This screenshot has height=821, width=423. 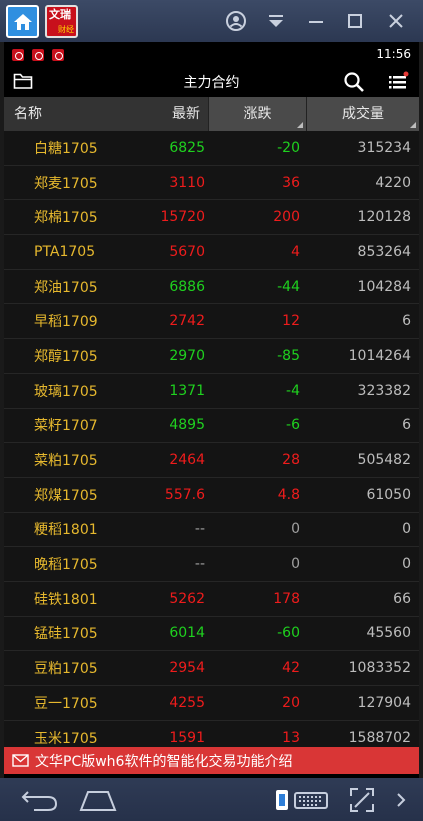 What do you see at coordinates (187, 425) in the screenshot?
I see `last-price: 4895` at bounding box center [187, 425].